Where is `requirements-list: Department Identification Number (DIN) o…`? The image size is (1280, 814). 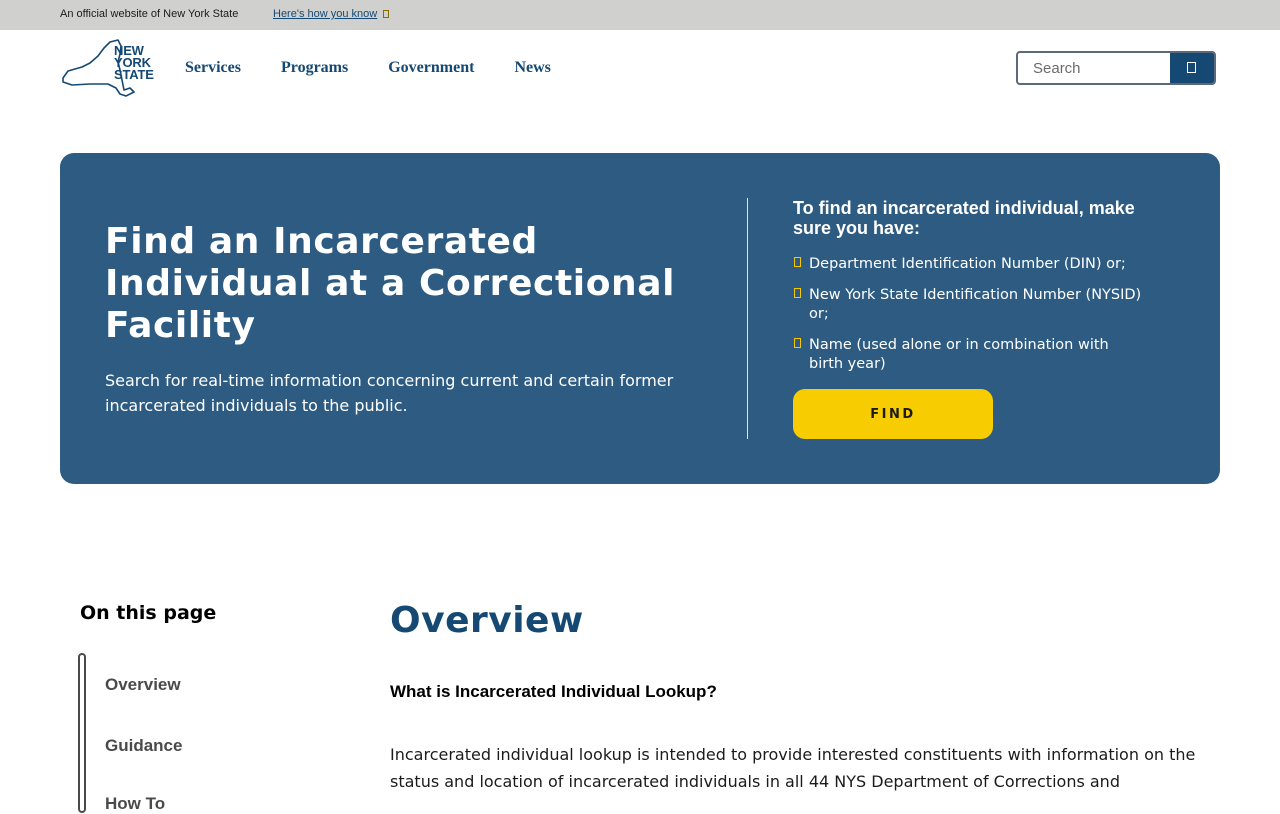 requirements-list: Department Identification Number (DIN) o… is located at coordinates (968, 320).